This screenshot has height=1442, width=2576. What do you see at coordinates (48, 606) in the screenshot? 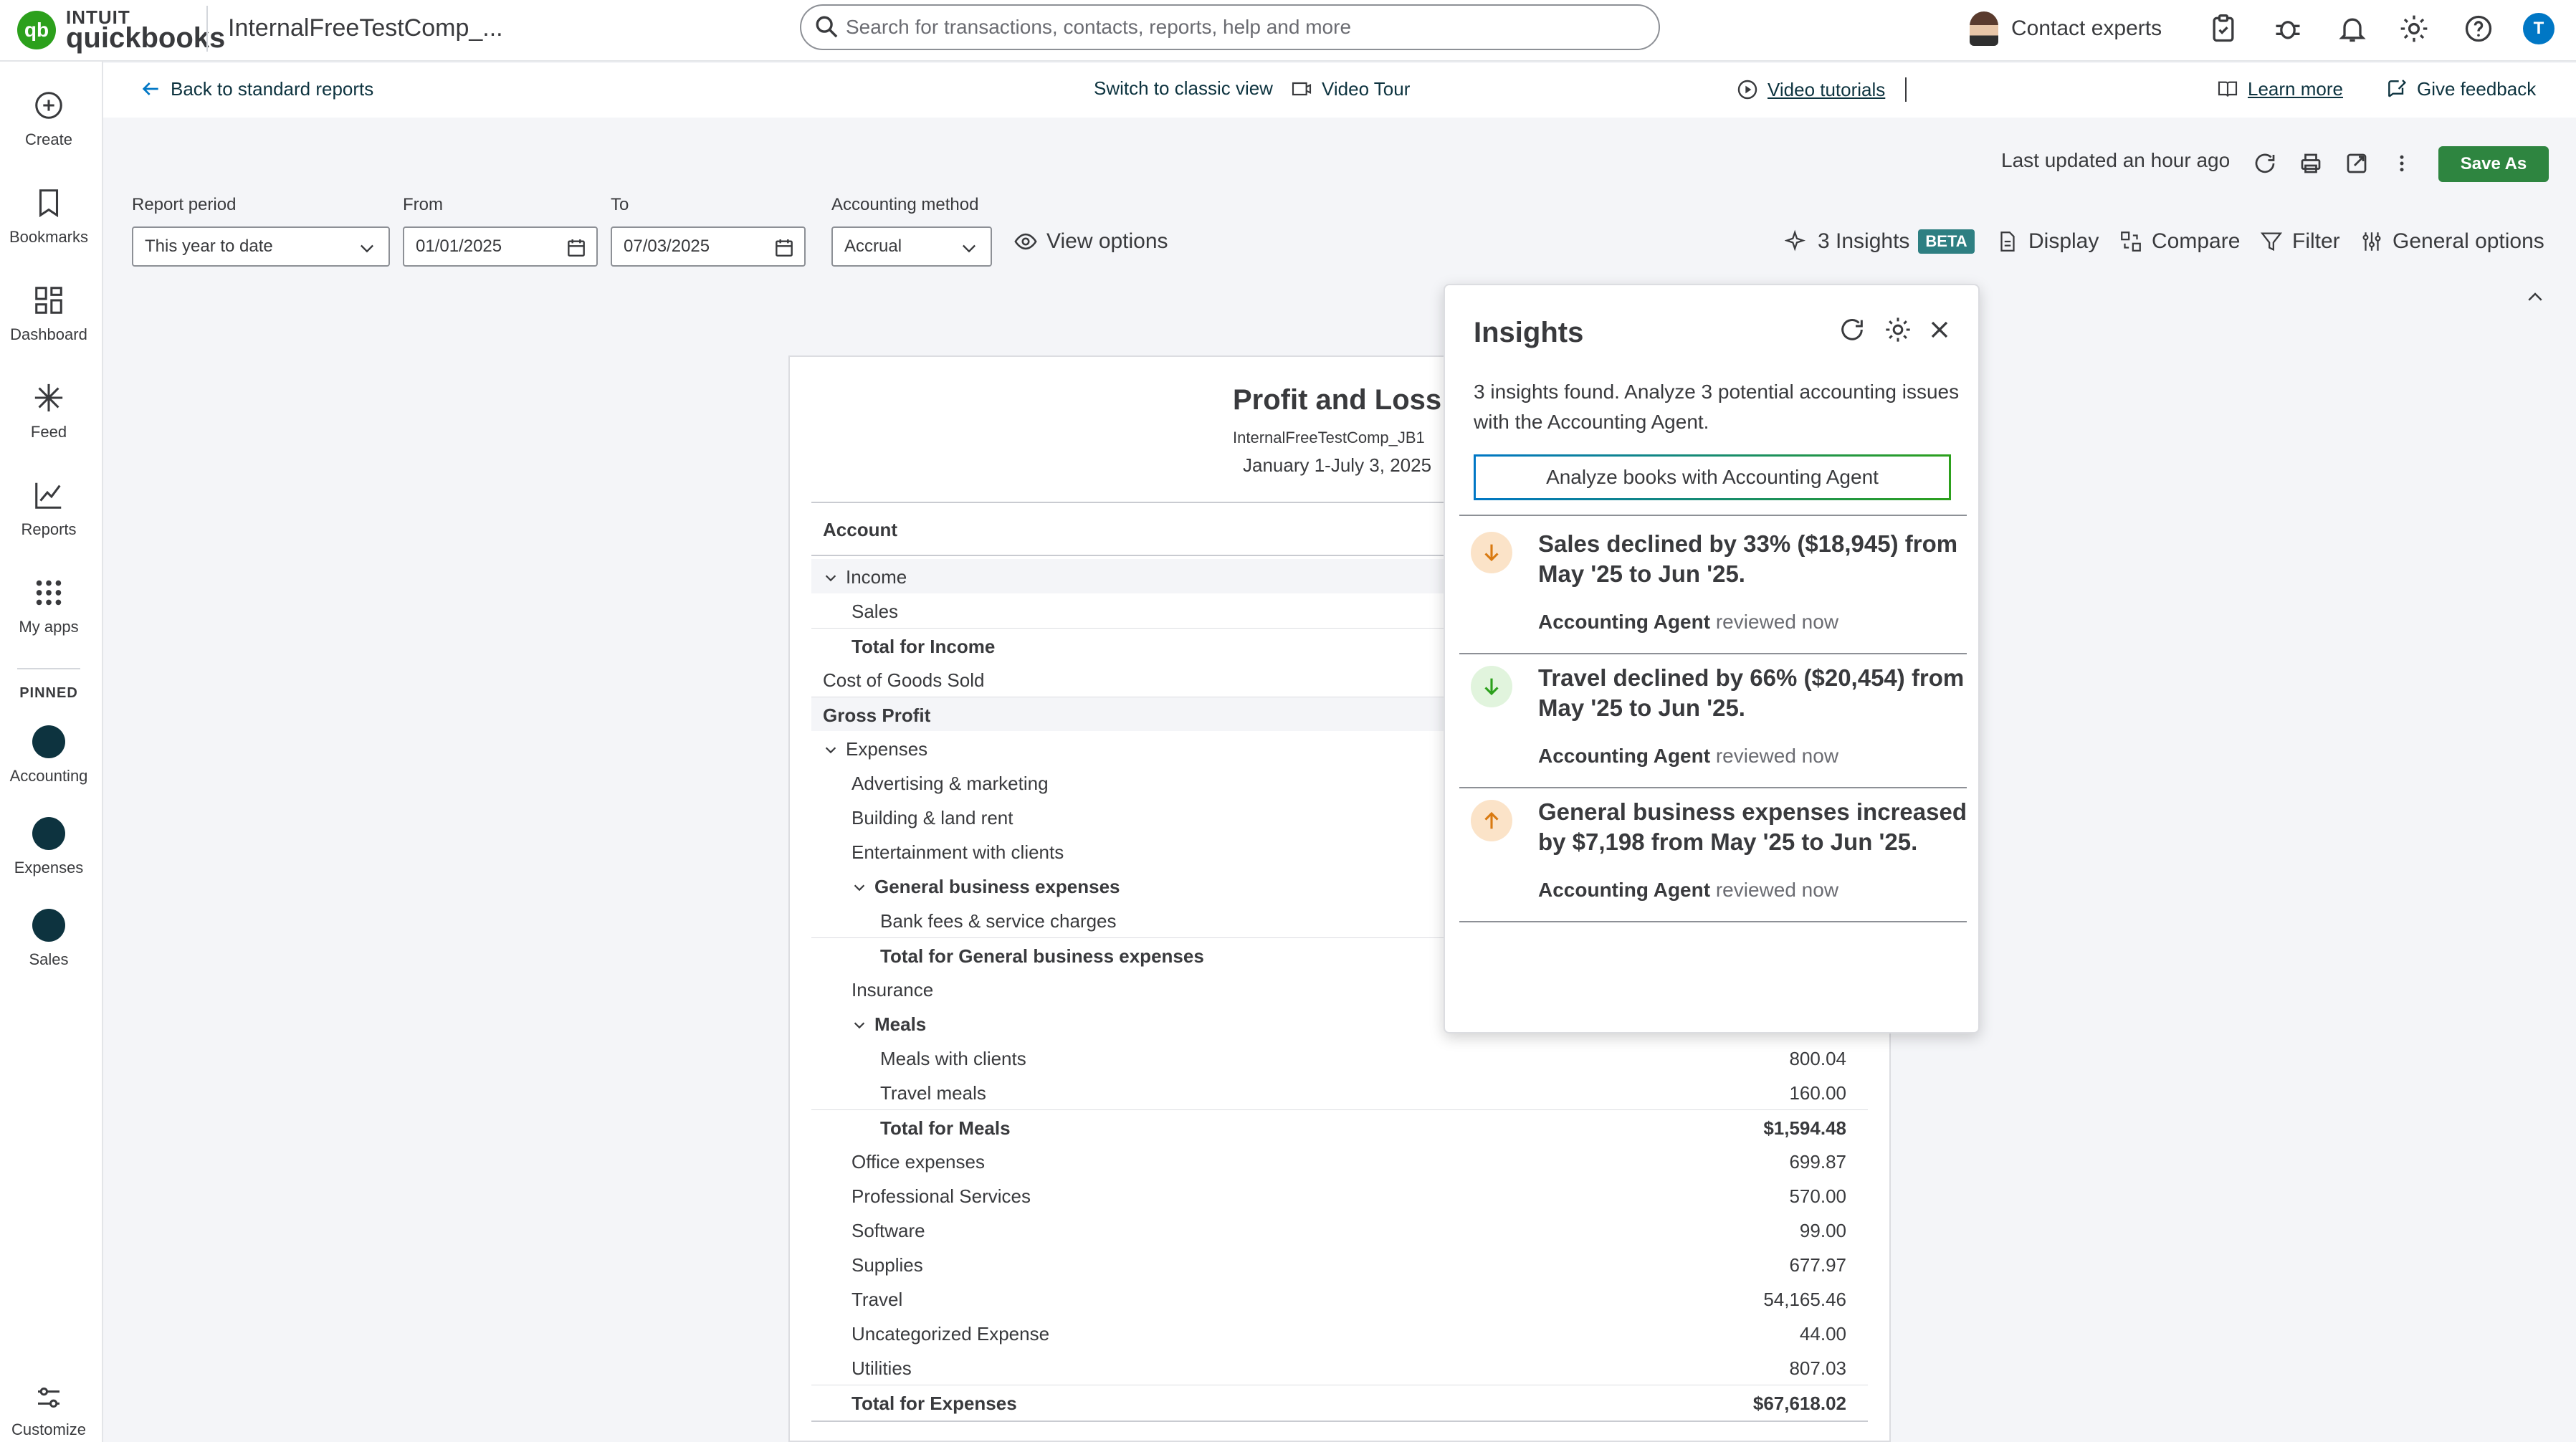
I see `sidebar-item-my-apps: My apps` at bounding box center [48, 606].